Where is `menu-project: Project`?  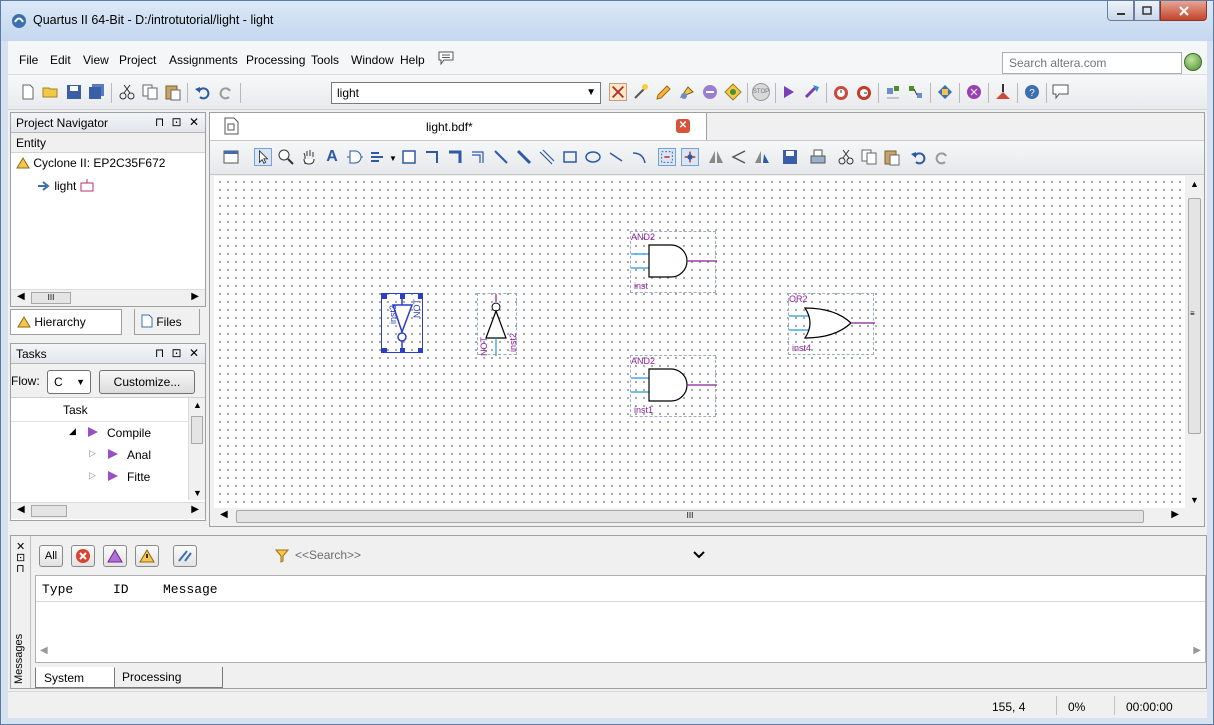 menu-project: Project is located at coordinates (137, 60).